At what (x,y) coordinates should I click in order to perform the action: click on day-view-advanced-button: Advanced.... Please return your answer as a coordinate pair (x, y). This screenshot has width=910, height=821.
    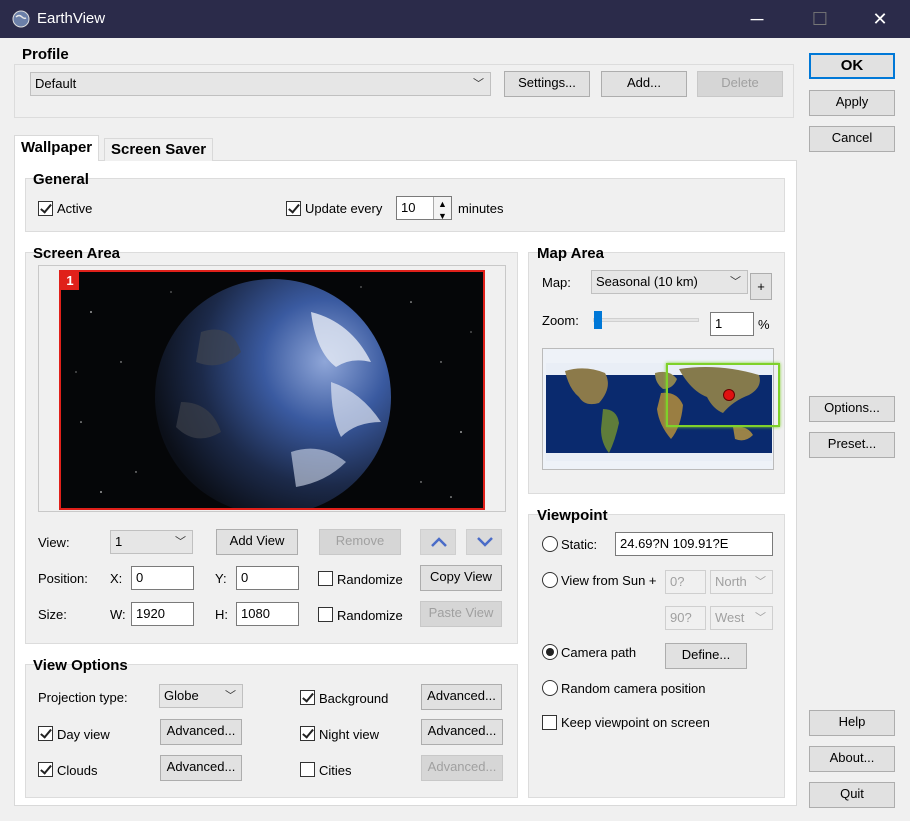
    Looking at the image, I should click on (201, 732).